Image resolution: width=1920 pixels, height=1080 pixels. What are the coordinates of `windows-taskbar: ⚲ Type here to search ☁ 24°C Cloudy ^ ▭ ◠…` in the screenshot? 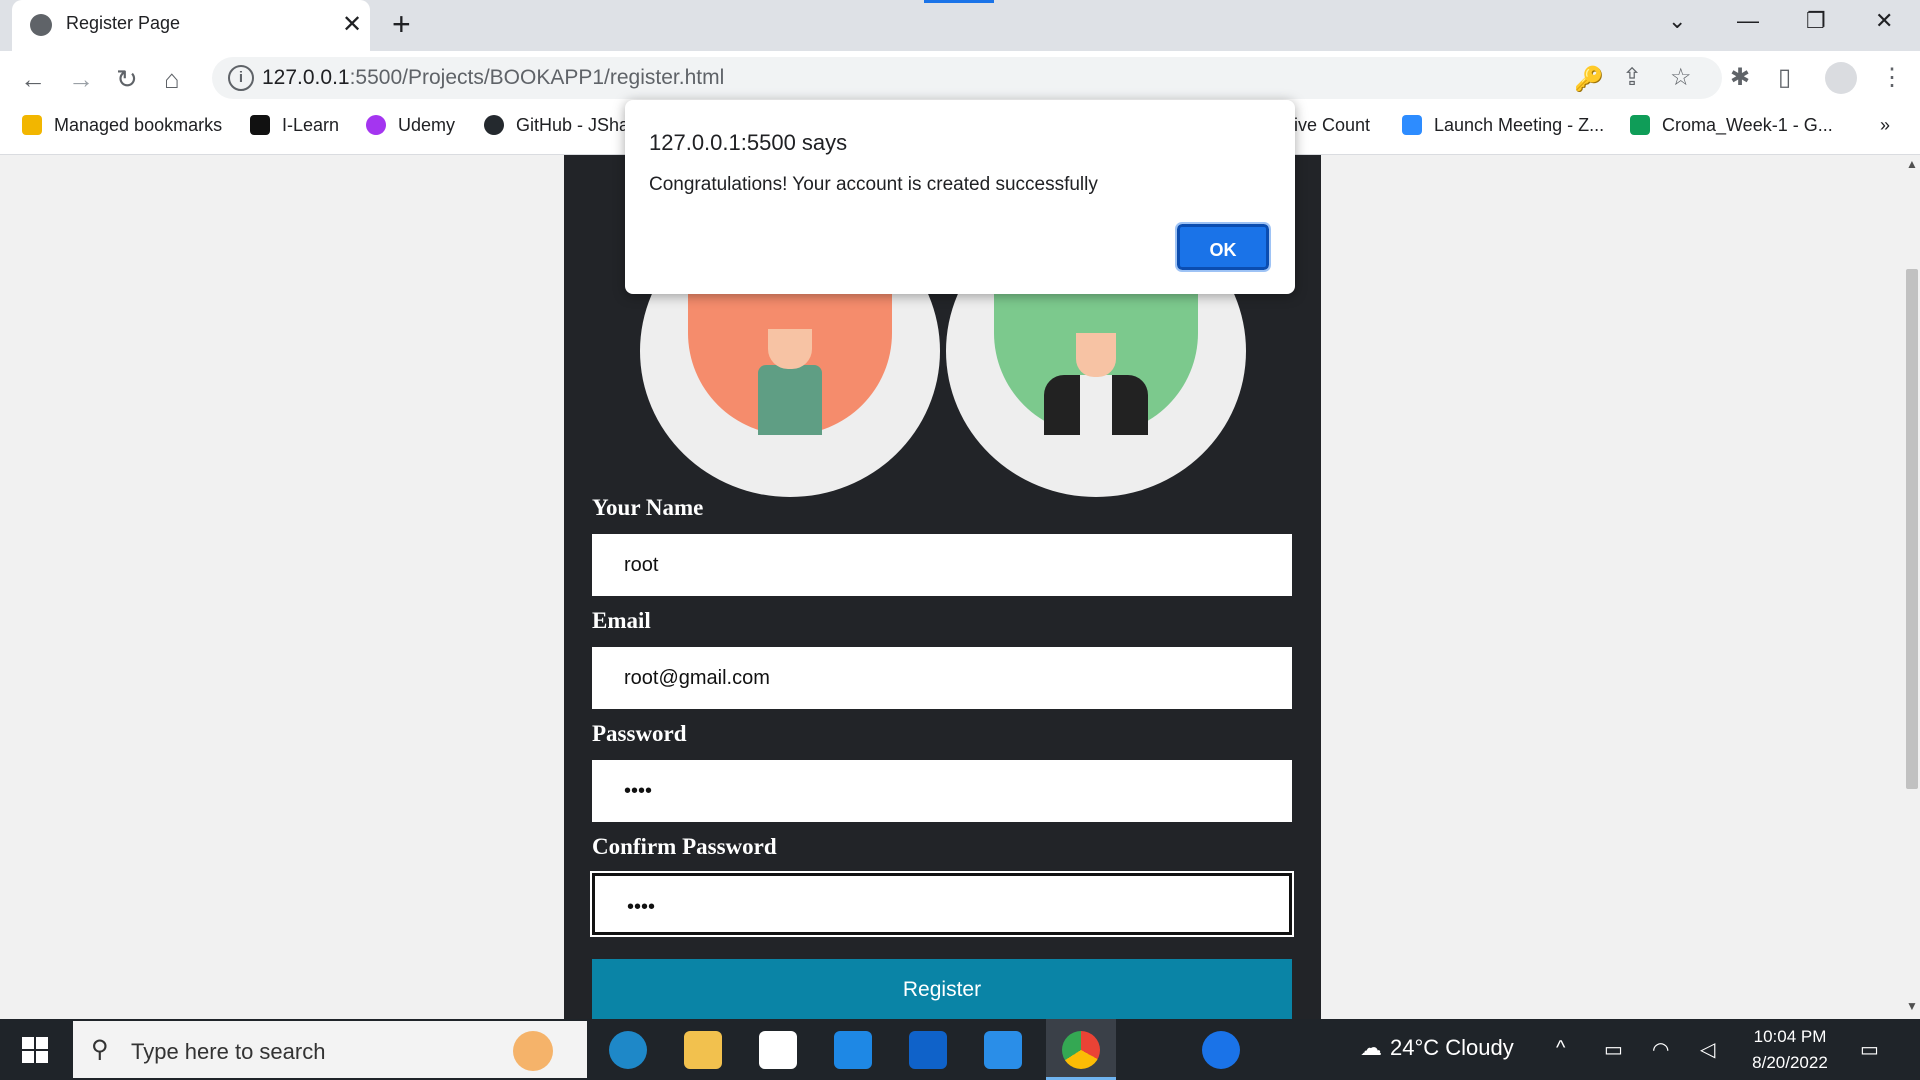 It's located at (960, 1049).